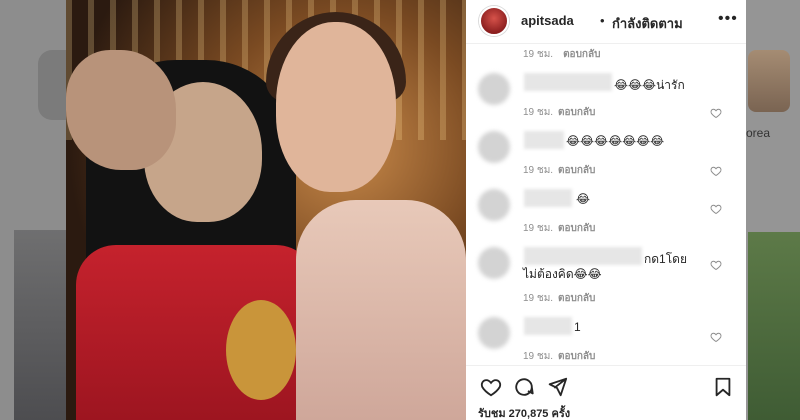  What do you see at coordinates (494, 21) in the screenshot?
I see `profile-avatar` at bounding box center [494, 21].